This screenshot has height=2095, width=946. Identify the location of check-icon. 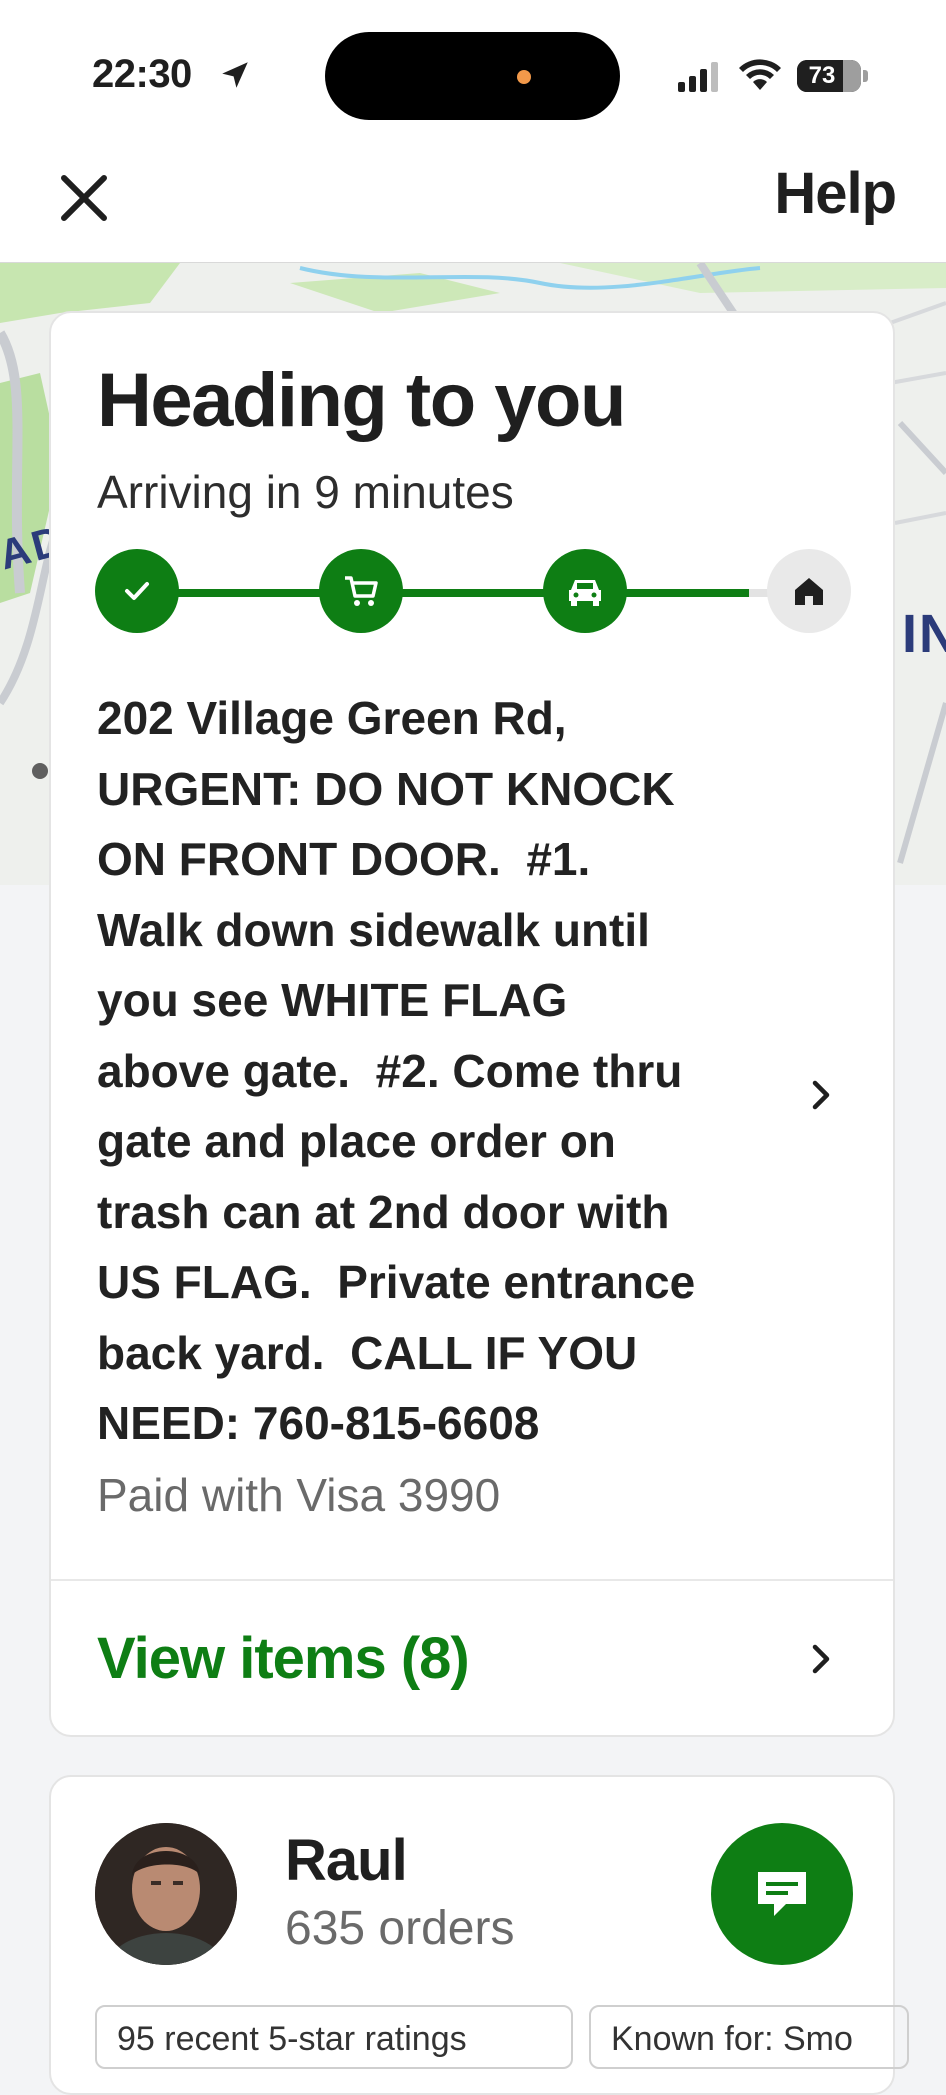
(137, 591).